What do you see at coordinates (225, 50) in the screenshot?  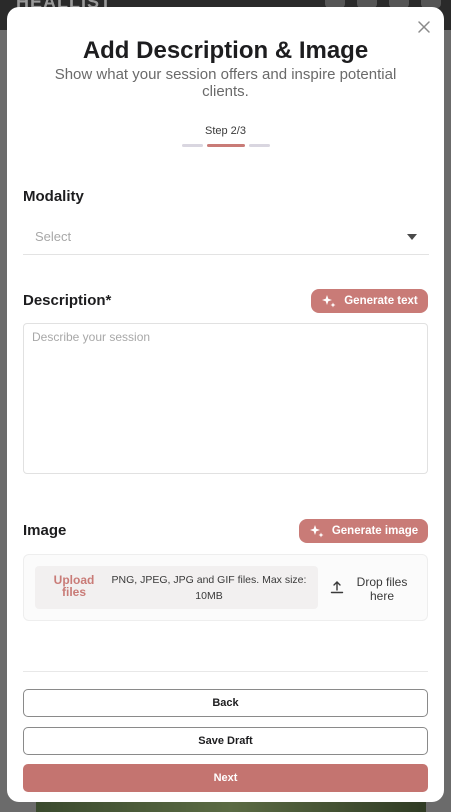 I see `modal-title: Add Description & Image` at bounding box center [225, 50].